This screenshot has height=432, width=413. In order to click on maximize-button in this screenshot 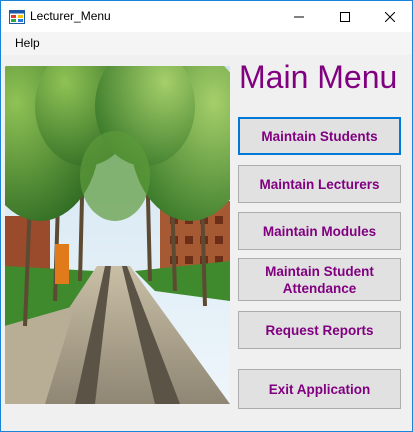, I will do `click(345, 16)`.